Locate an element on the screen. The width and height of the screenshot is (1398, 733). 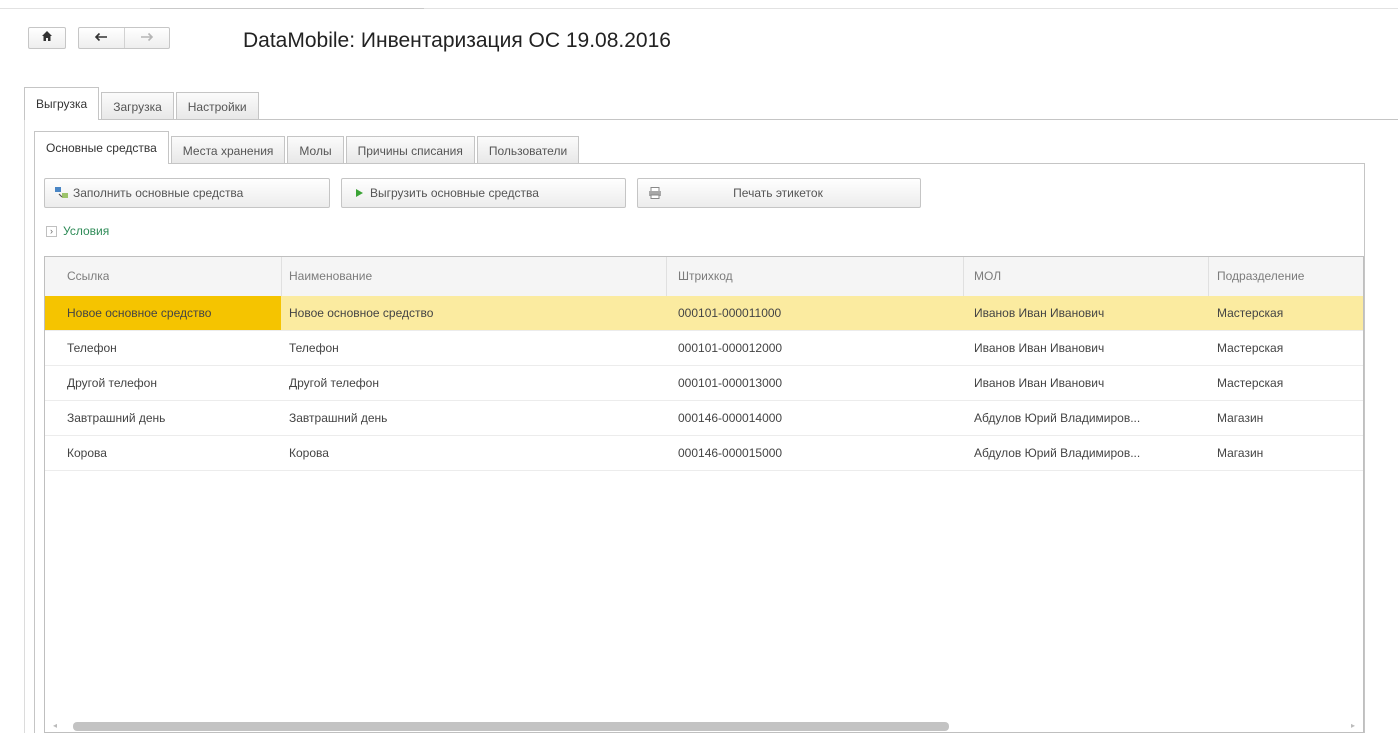
tab-import: Загрузка is located at coordinates (137, 106).